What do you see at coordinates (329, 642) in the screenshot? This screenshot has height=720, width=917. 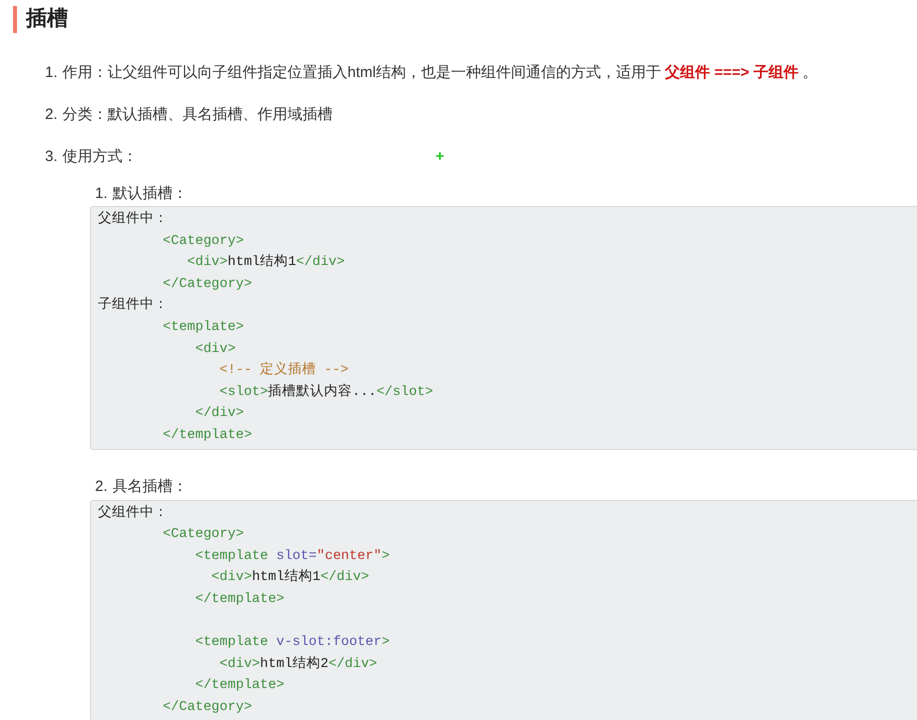 I see `code-token: v-slot:footer` at bounding box center [329, 642].